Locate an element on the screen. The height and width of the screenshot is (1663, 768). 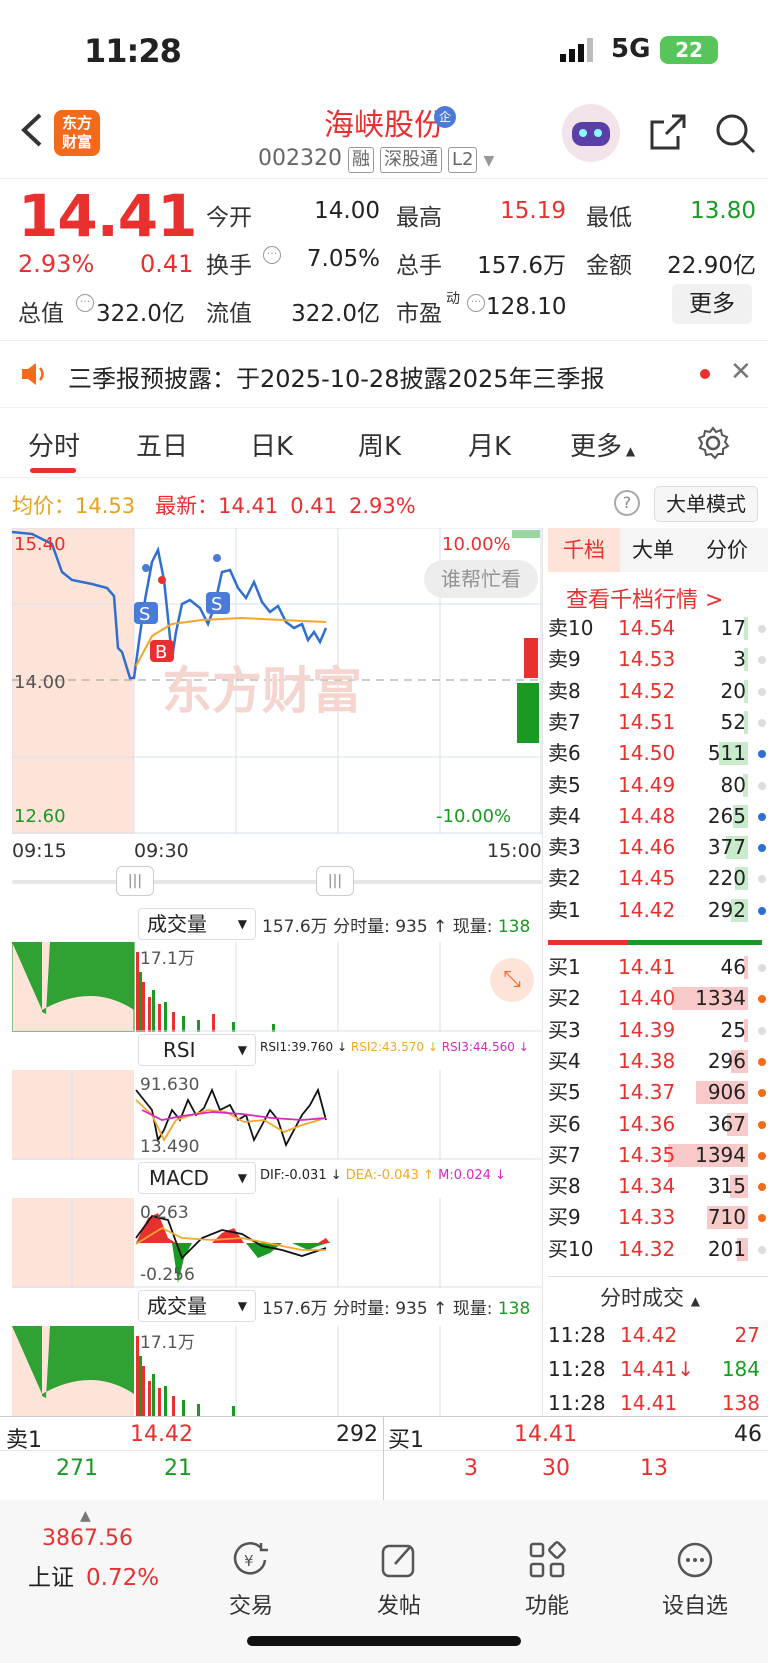
macd-indicator-select: MACD ▼ is located at coordinates (197, 1178).